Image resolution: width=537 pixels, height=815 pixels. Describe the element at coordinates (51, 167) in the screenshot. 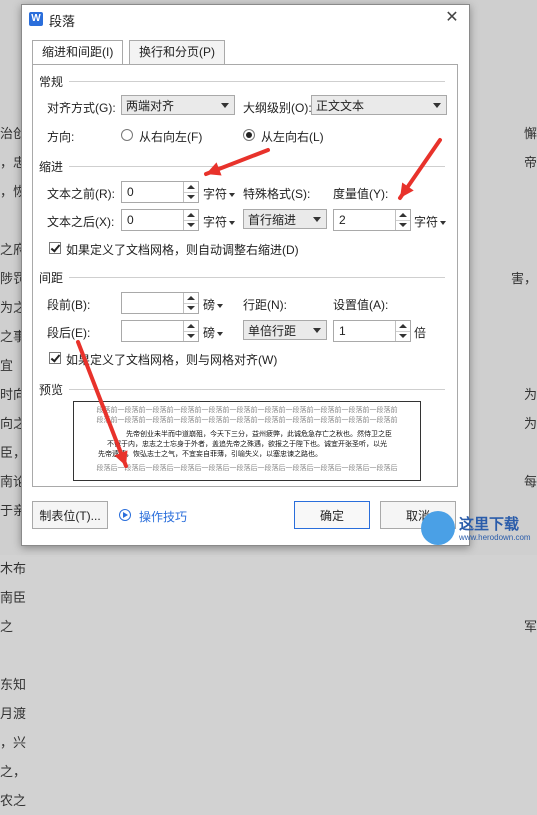

I see `section-indent-title: 缩进` at that location.